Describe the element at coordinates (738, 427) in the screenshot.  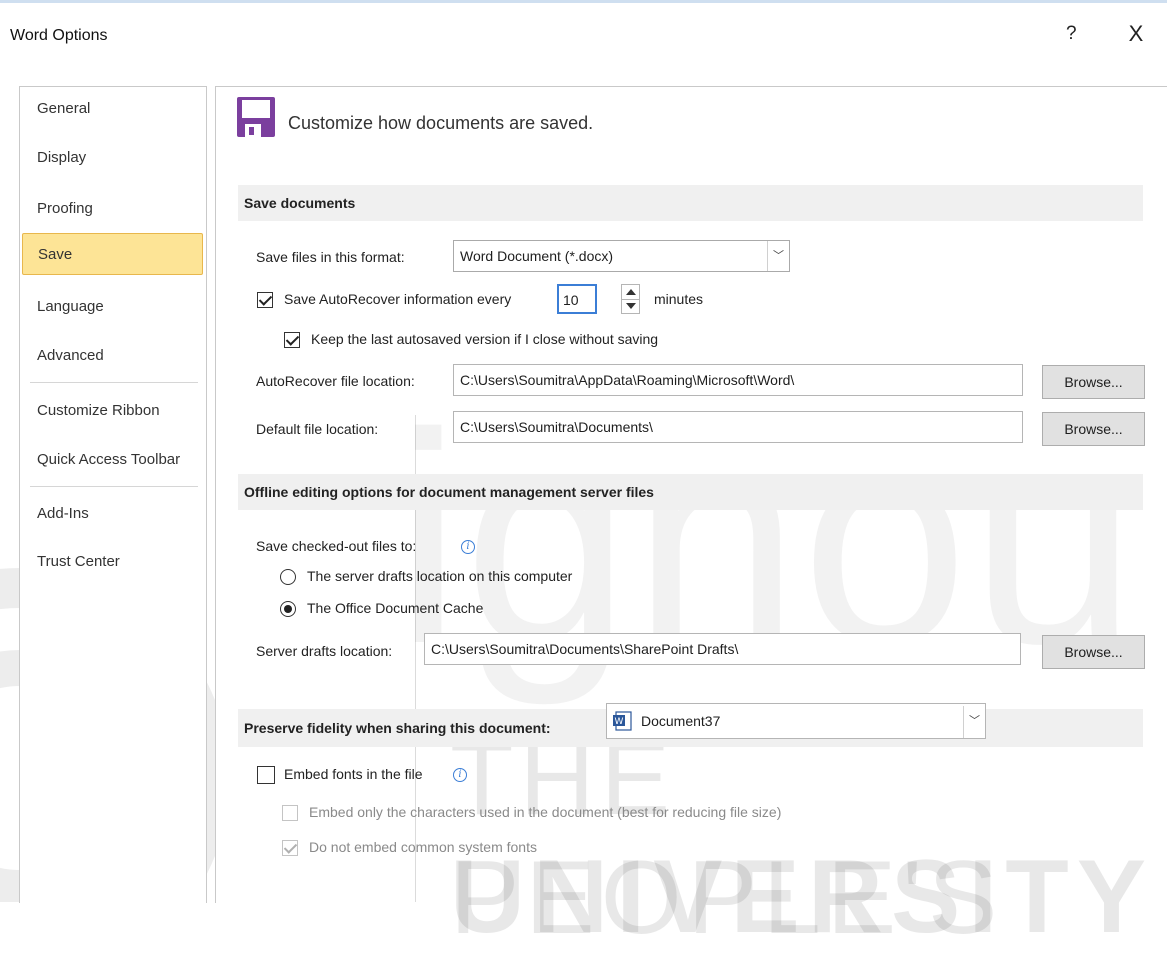
I see `default-location-input: C:\Users\Soumitra\Documents\` at that location.